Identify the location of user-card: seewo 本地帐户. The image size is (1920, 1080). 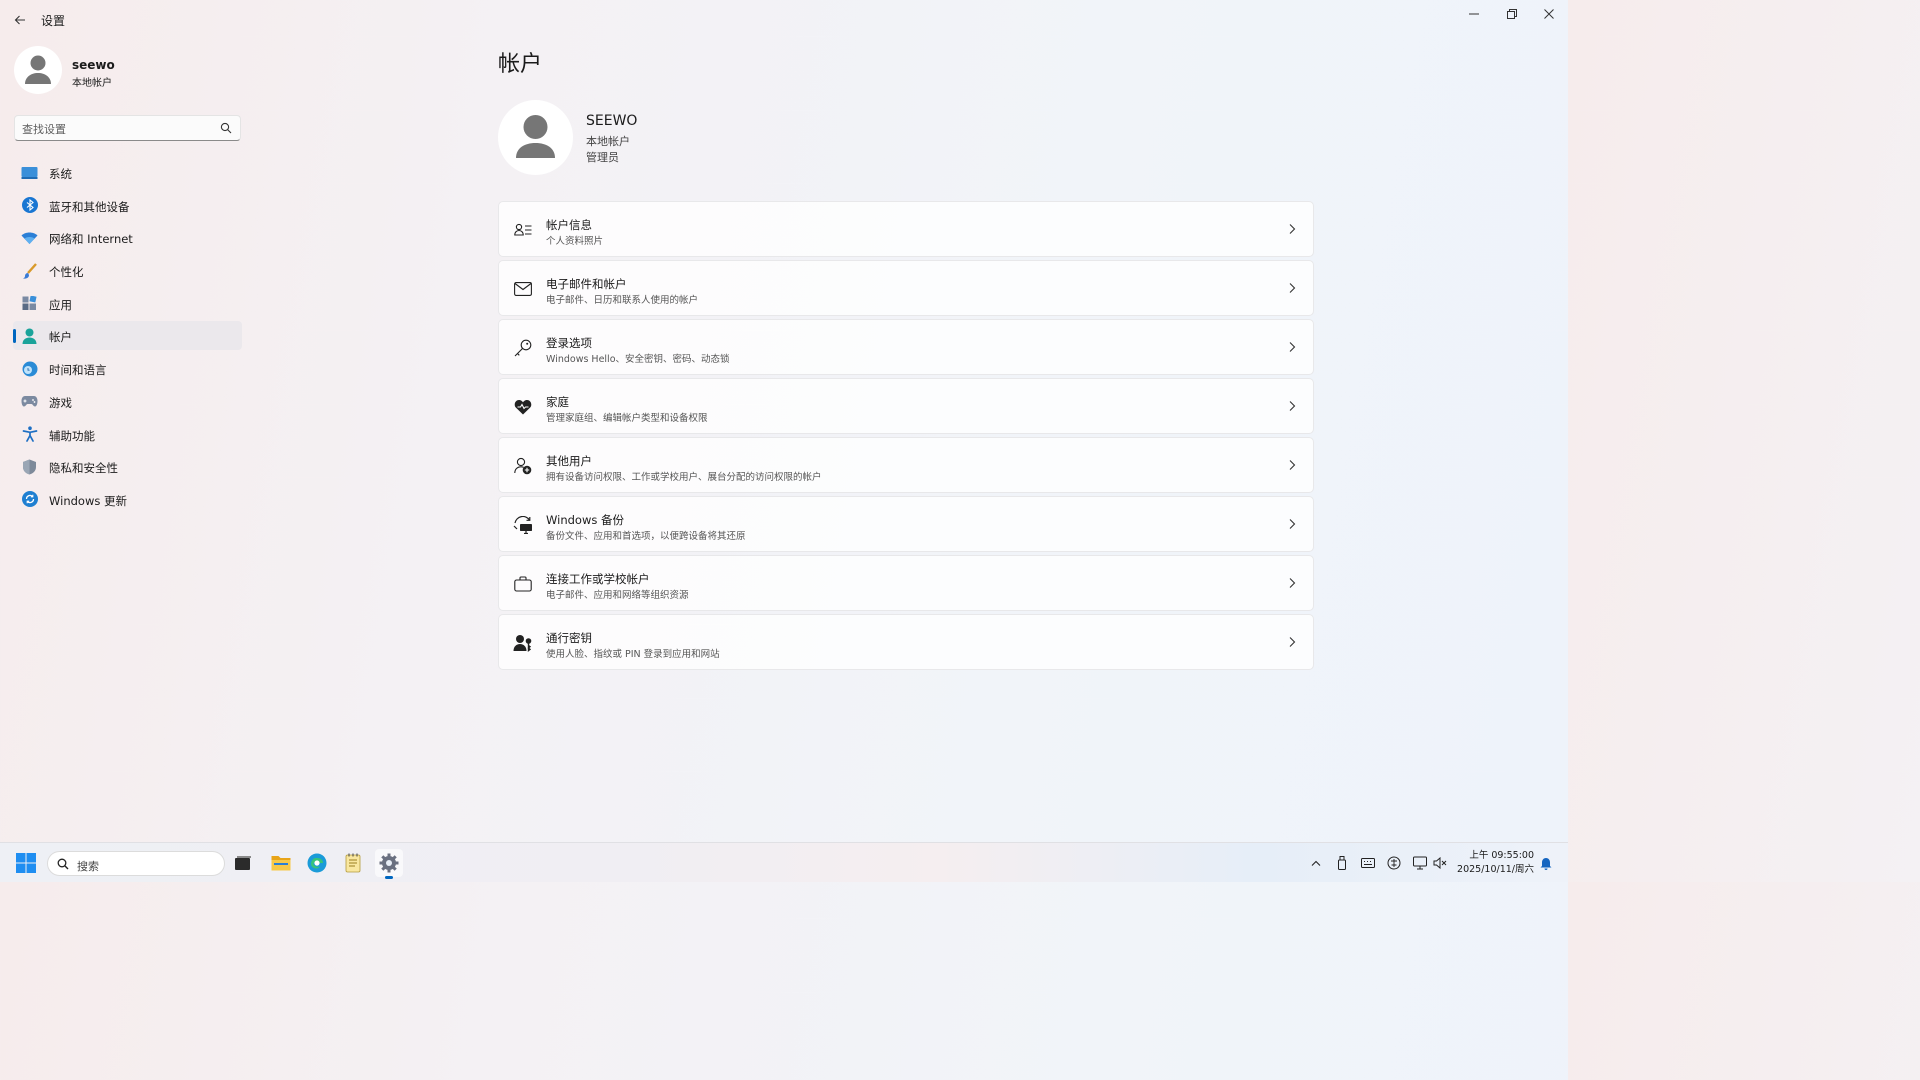
(129, 71).